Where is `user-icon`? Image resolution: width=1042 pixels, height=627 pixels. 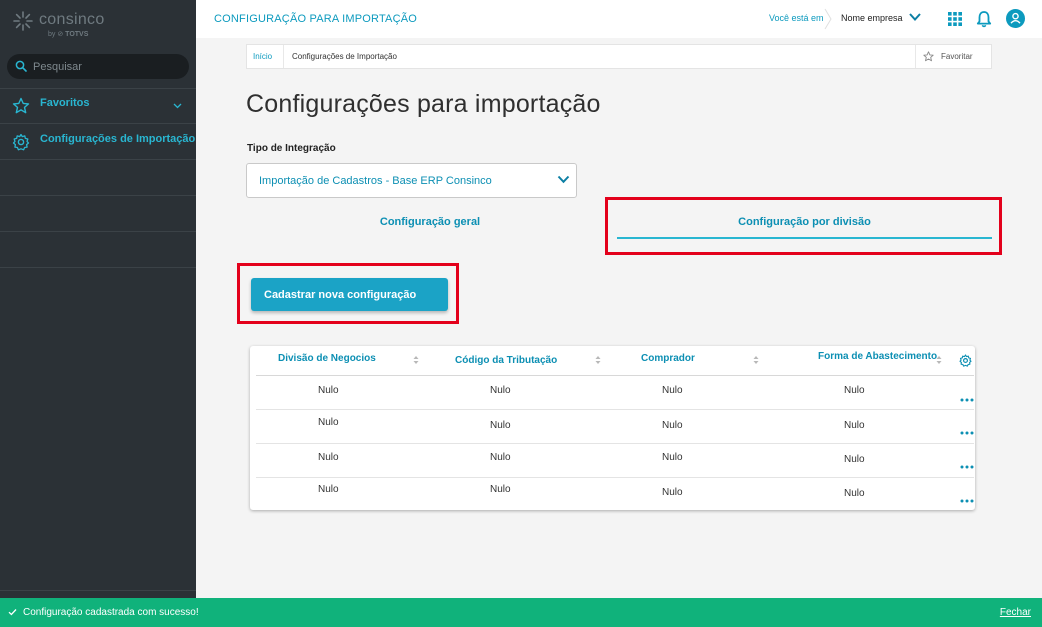
user-icon is located at coordinates (1015, 18).